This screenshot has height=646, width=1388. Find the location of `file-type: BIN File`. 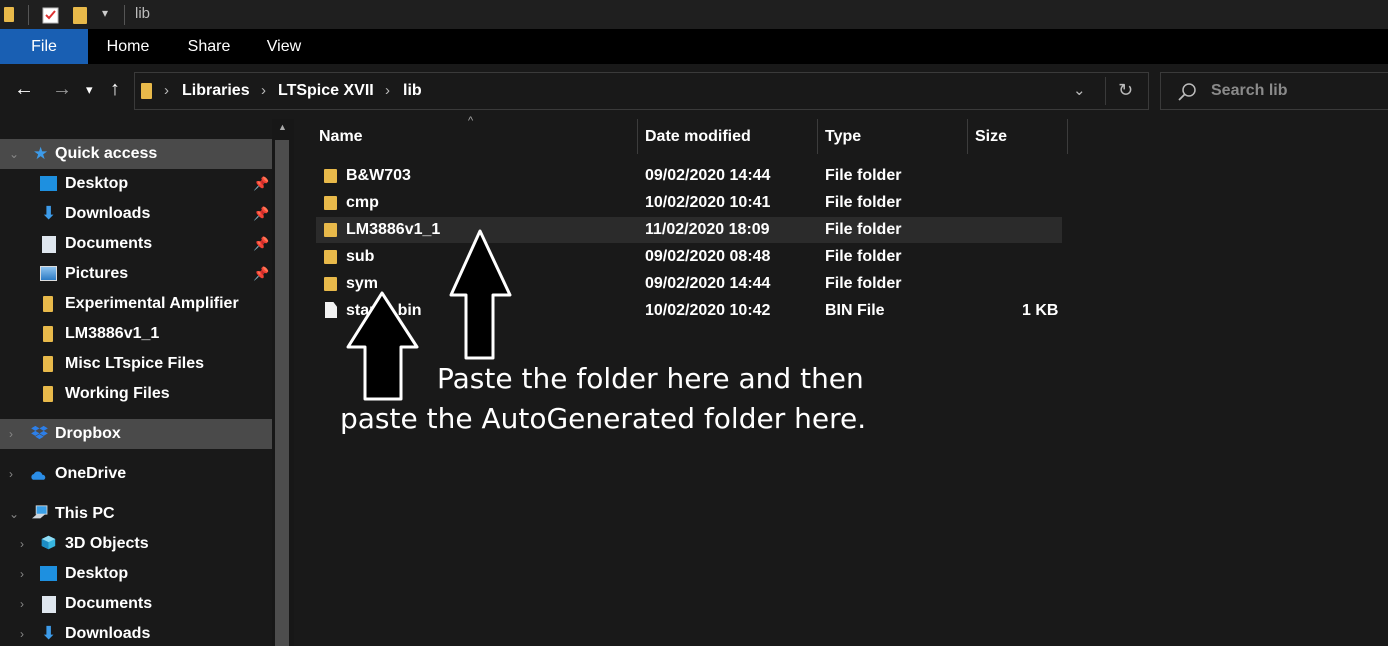

file-type: BIN File is located at coordinates (855, 310).